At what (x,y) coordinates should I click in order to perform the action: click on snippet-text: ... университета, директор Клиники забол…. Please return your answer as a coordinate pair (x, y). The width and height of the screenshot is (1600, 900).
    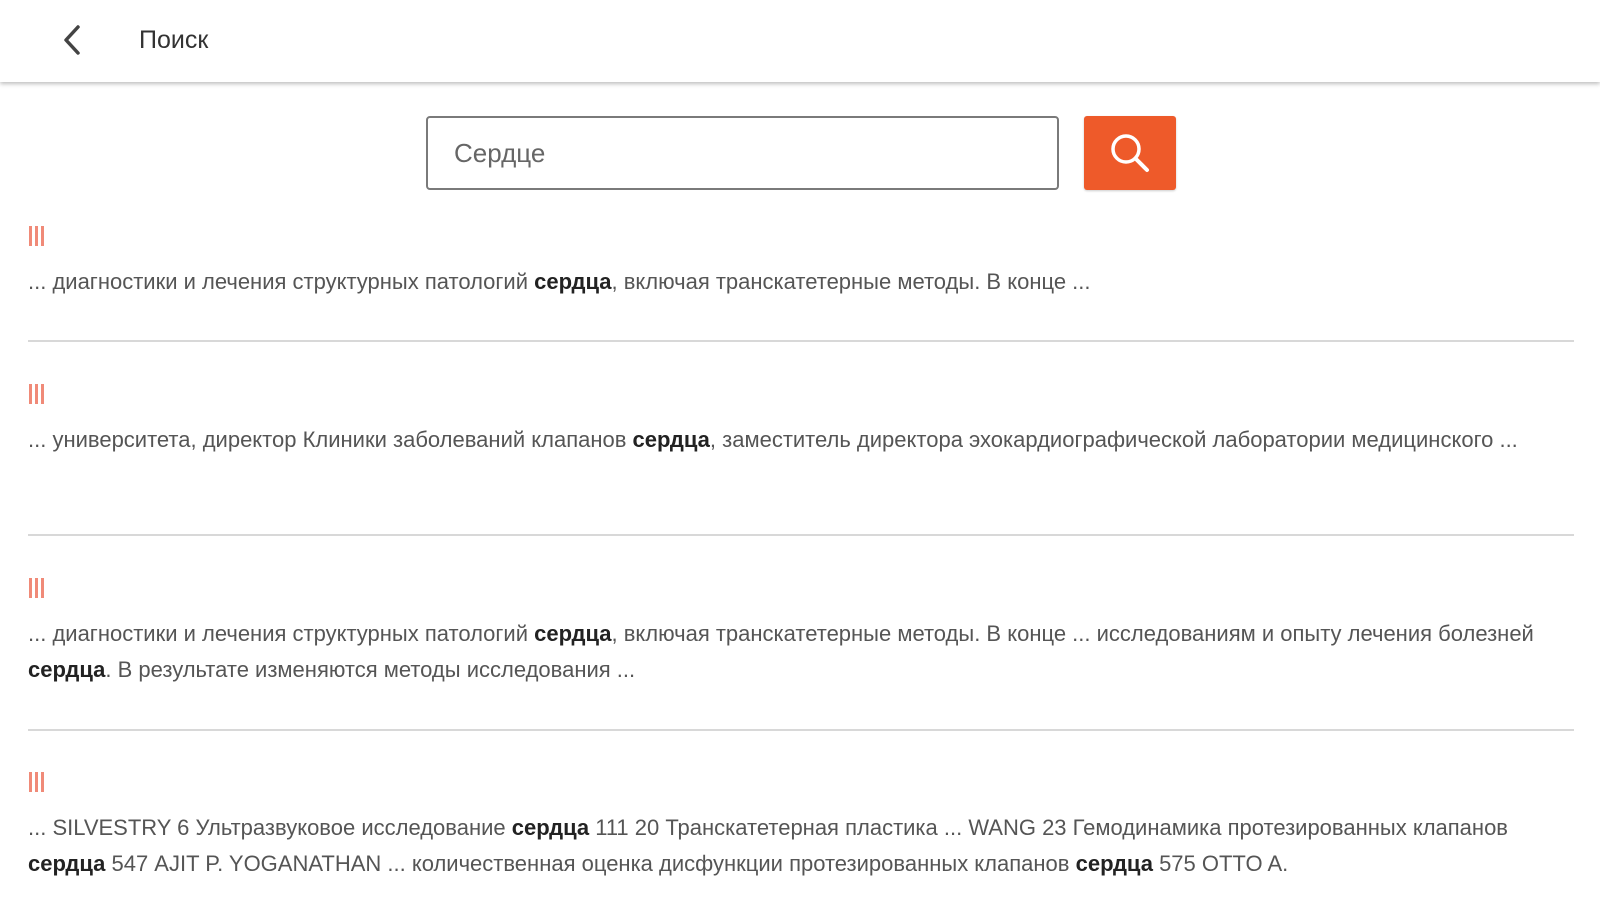
    Looking at the image, I should click on (330, 439).